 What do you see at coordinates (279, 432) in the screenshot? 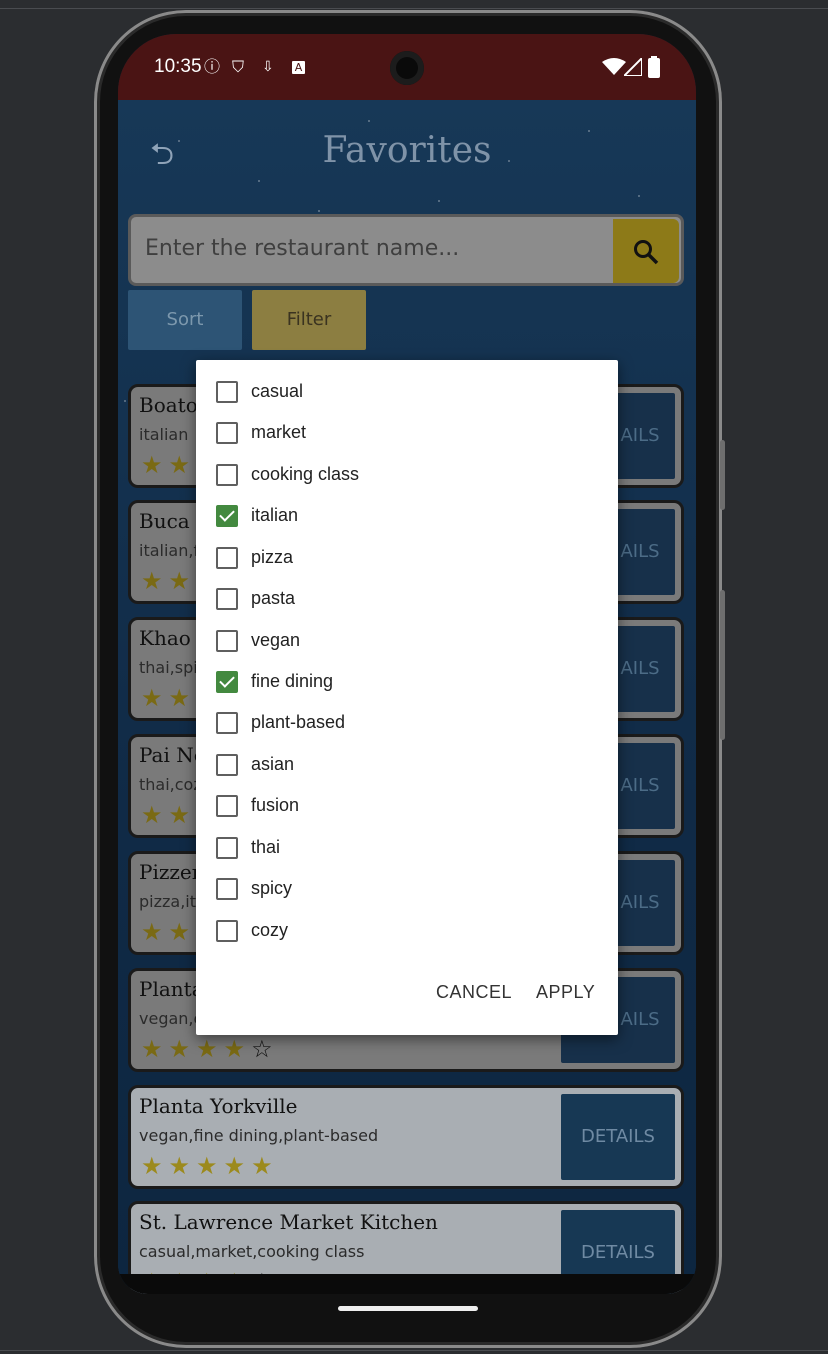
I see `filter-option-label: market` at bounding box center [279, 432].